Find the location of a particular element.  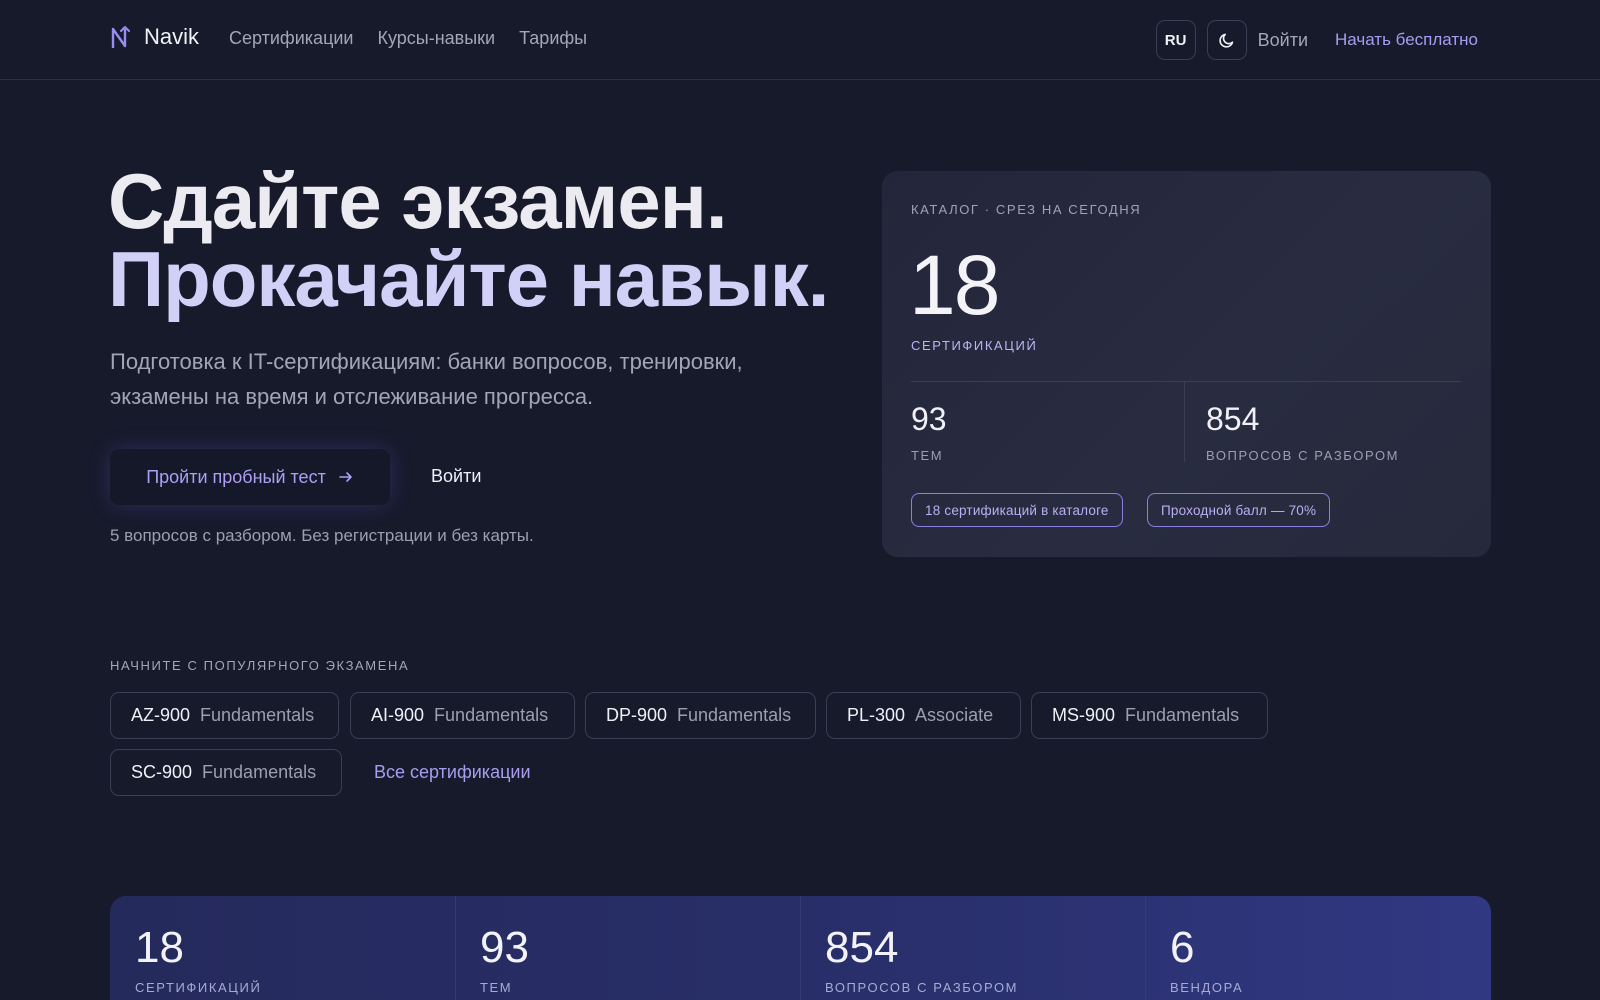

hero-login-button: Войти is located at coordinates (456, 476).